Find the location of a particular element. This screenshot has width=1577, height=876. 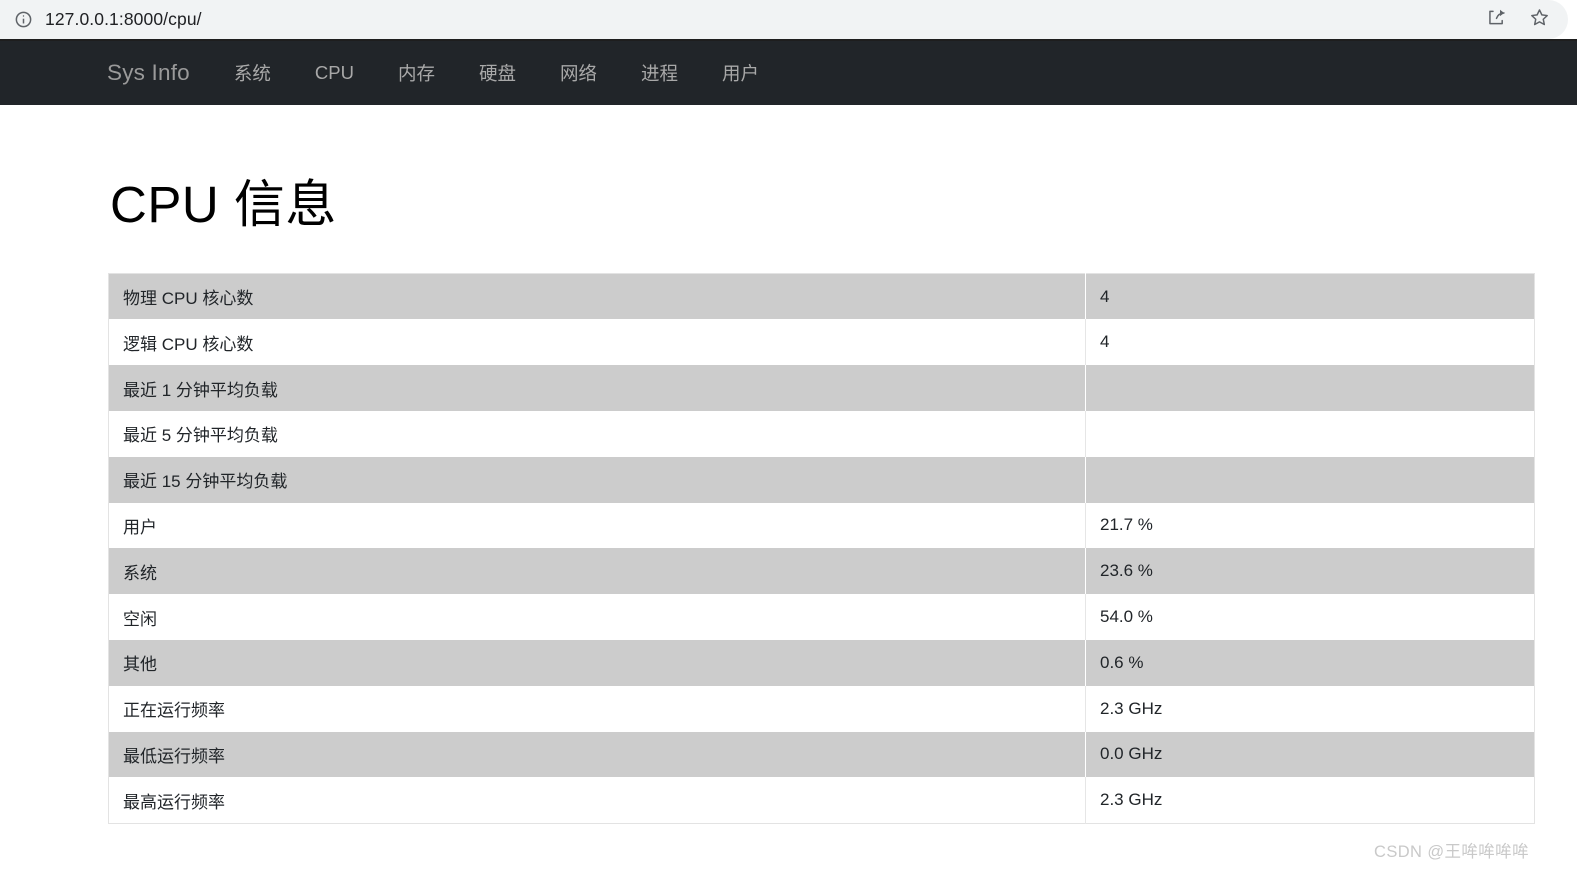

nav-item-user: 用户 is located at coordinates (740, 73).